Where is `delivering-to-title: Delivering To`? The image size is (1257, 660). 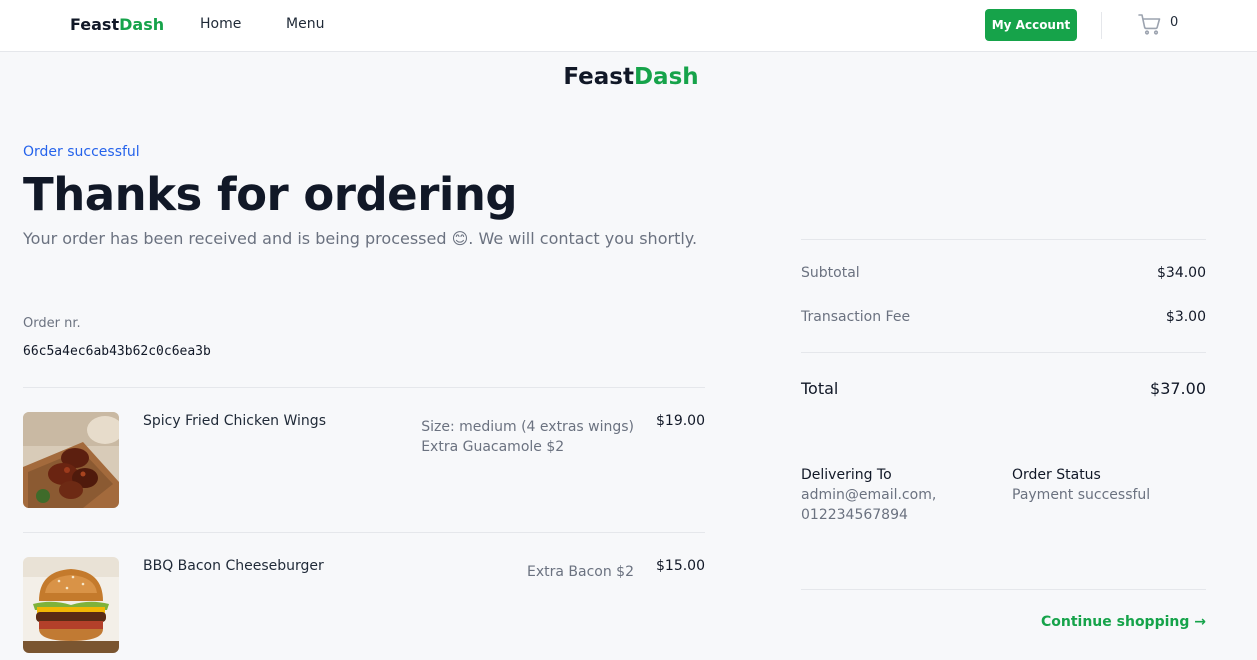 delivering-to-title: Delivering To is located at coordinates (846, 475).